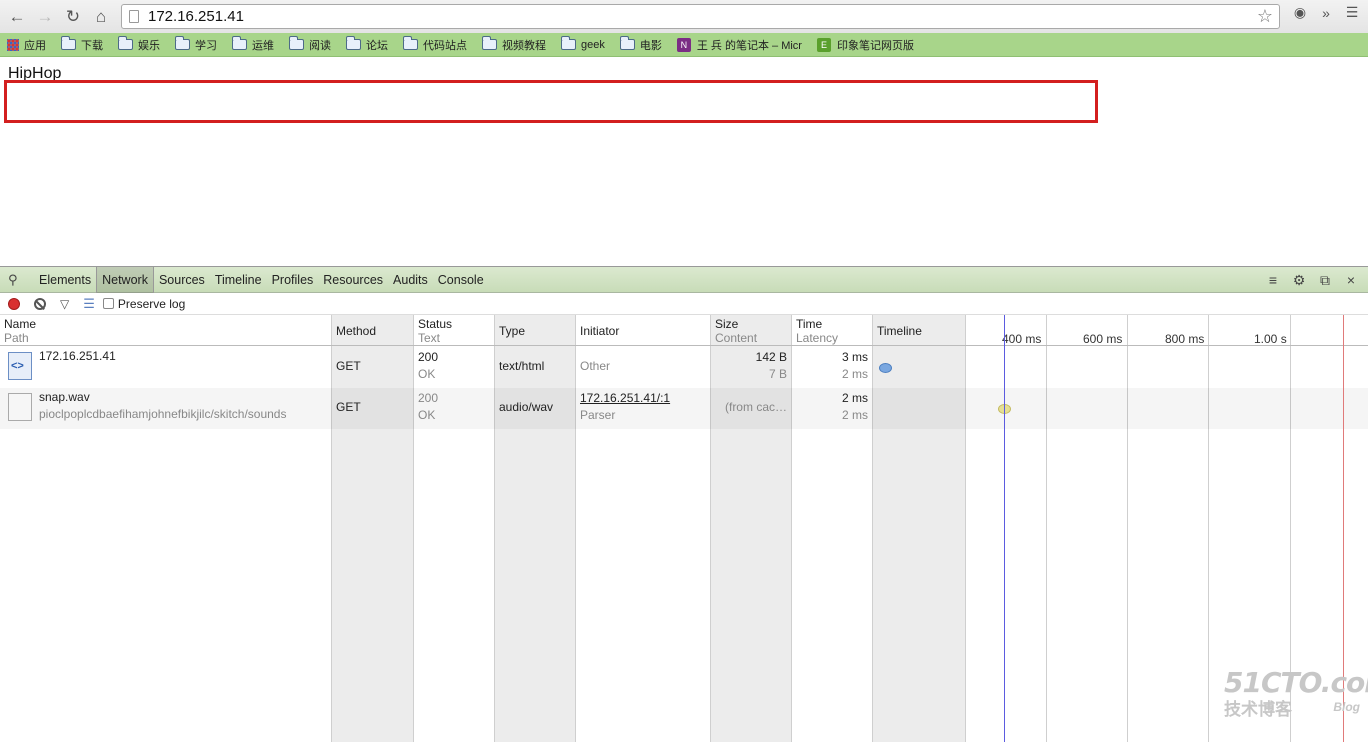 The width and height of the screenshot is (1368, 742). I want to click on bookmark-evernote: E 印象笔记网页版, so click(865, 45).